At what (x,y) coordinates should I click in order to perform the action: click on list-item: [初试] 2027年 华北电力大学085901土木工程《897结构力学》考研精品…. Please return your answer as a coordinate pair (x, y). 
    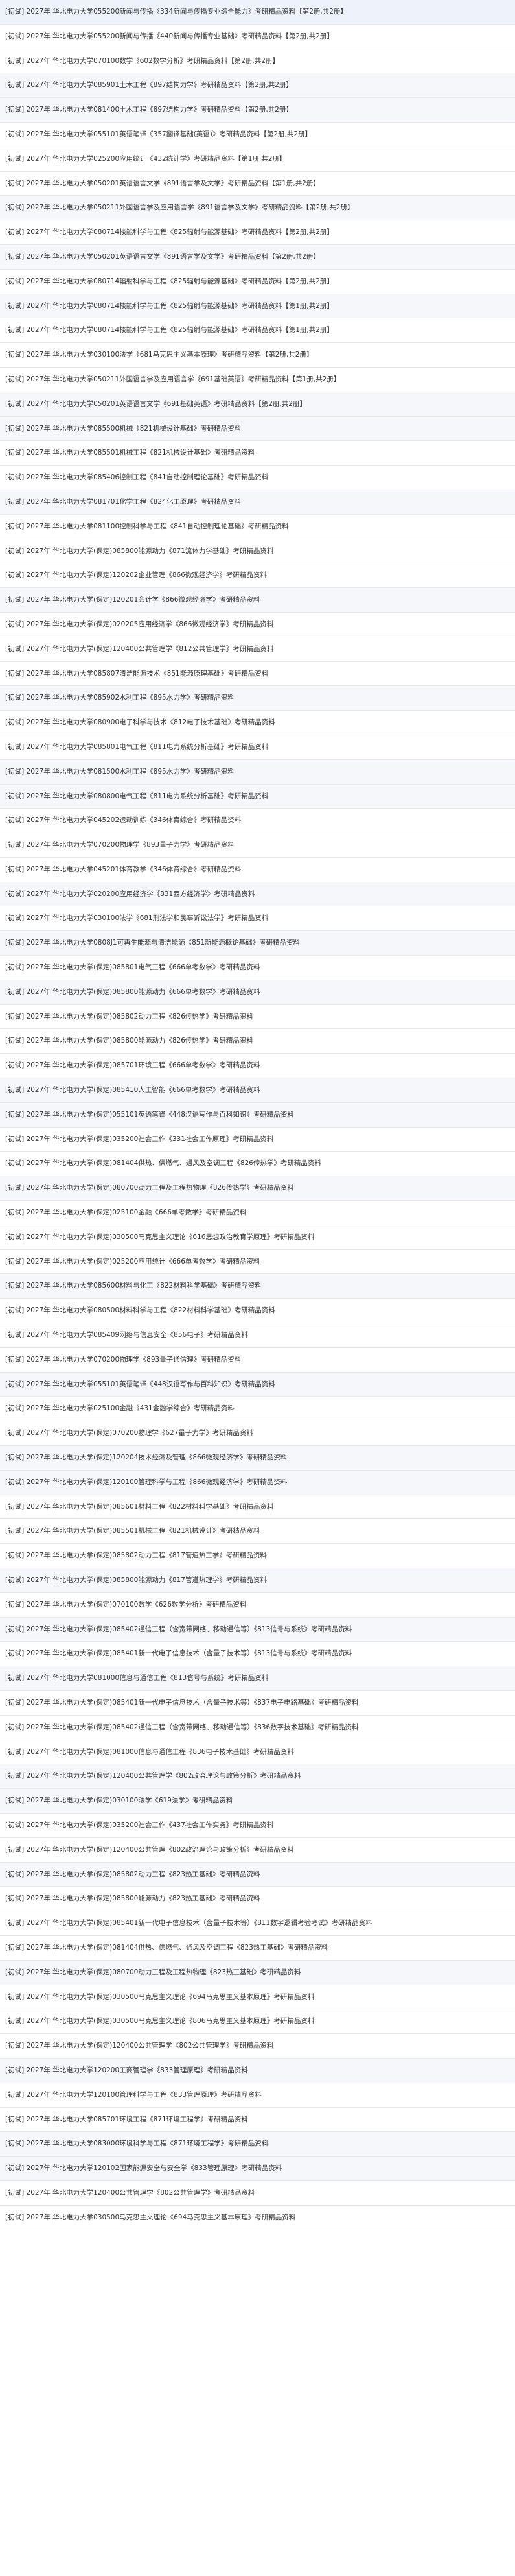
    Looking at the image, I should click on (257, 86).